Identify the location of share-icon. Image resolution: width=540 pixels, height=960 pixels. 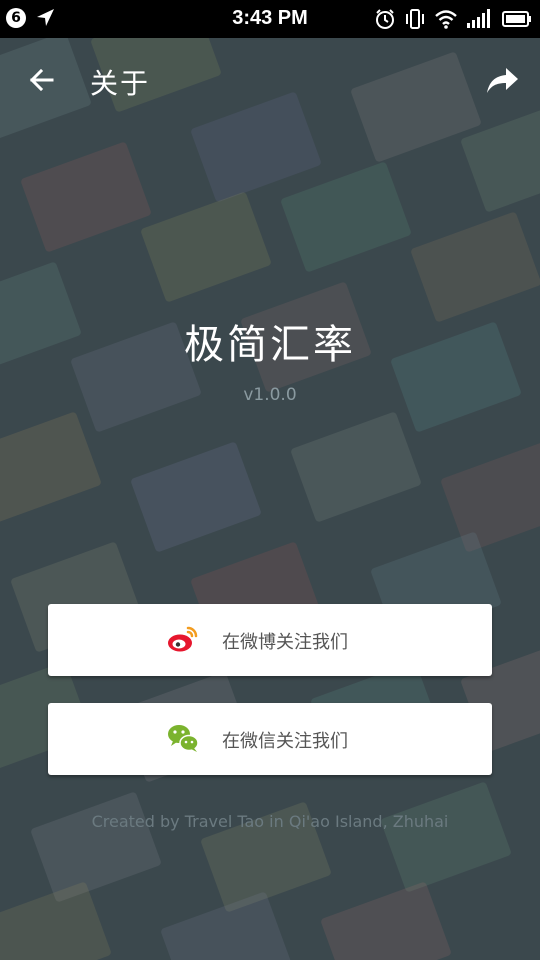
(502, 80).